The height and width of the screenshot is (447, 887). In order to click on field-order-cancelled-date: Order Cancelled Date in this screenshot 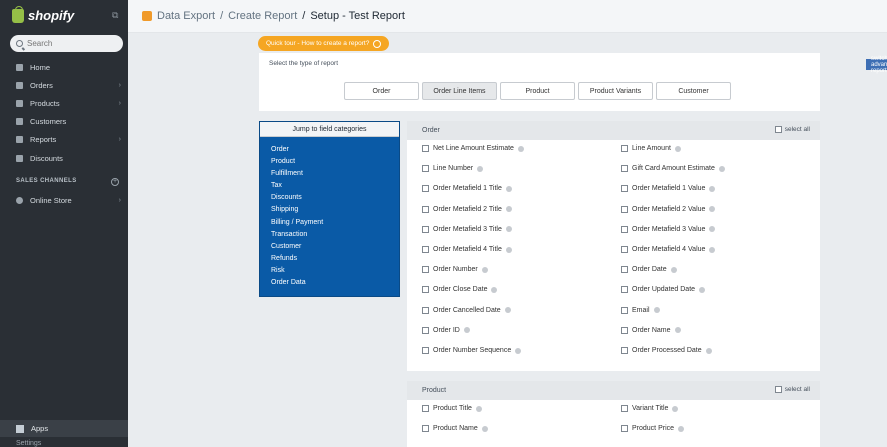, I will do `click(466, 310)`.